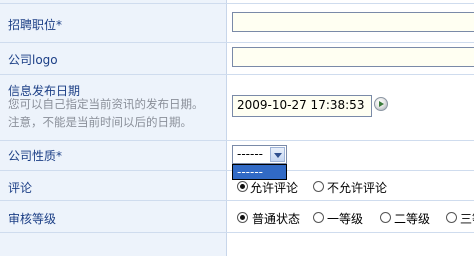 Image resolution: width=474 pixels, height=256 pixels. What do you see at coordinates (353, 57) in the screenshot?
I see `company-logo-input` at bounding box center [353, 57].